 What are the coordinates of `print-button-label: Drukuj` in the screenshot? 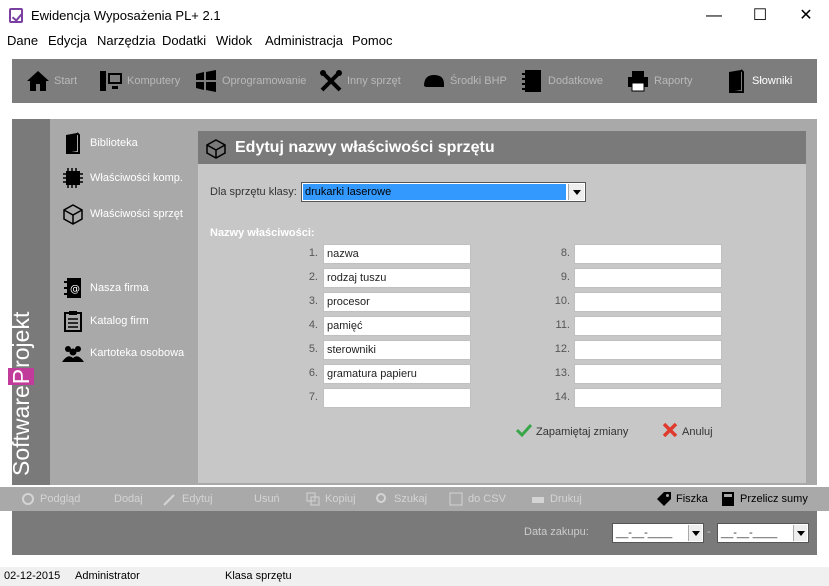 It's located at (566, 499).